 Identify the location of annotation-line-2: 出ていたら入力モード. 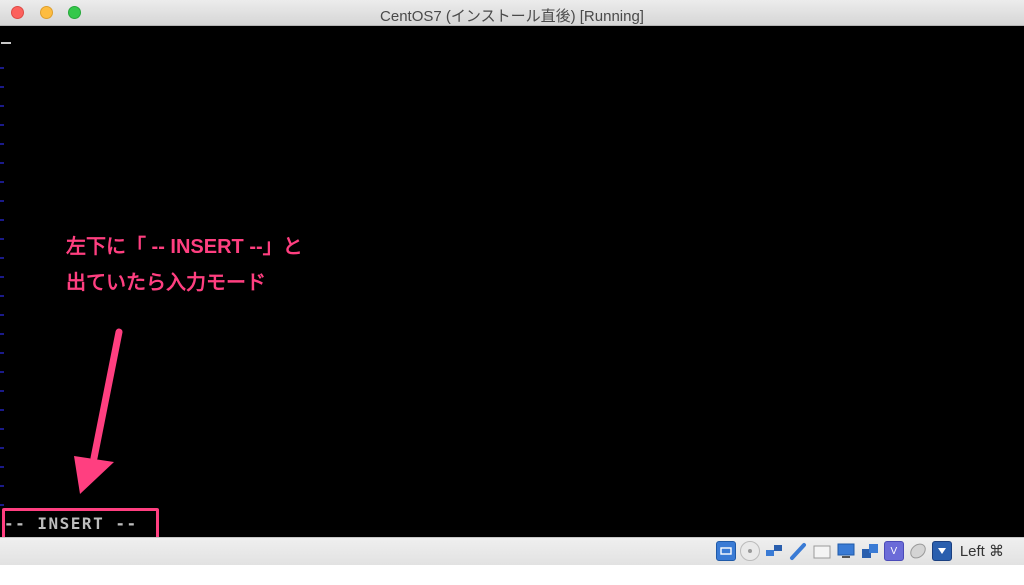
(166, 283).